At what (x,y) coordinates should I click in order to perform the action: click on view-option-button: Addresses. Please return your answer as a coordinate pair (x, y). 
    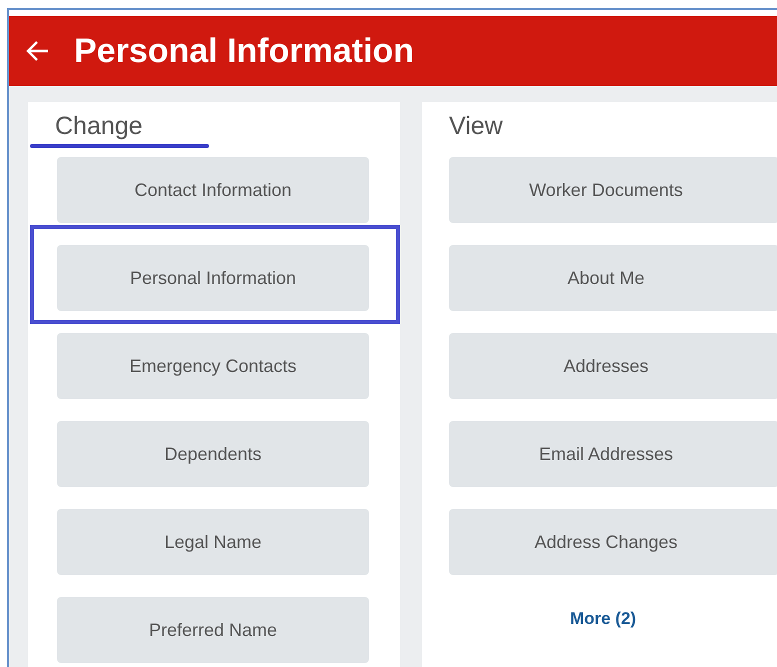
    Looking at the image, I should click on (613, 366).